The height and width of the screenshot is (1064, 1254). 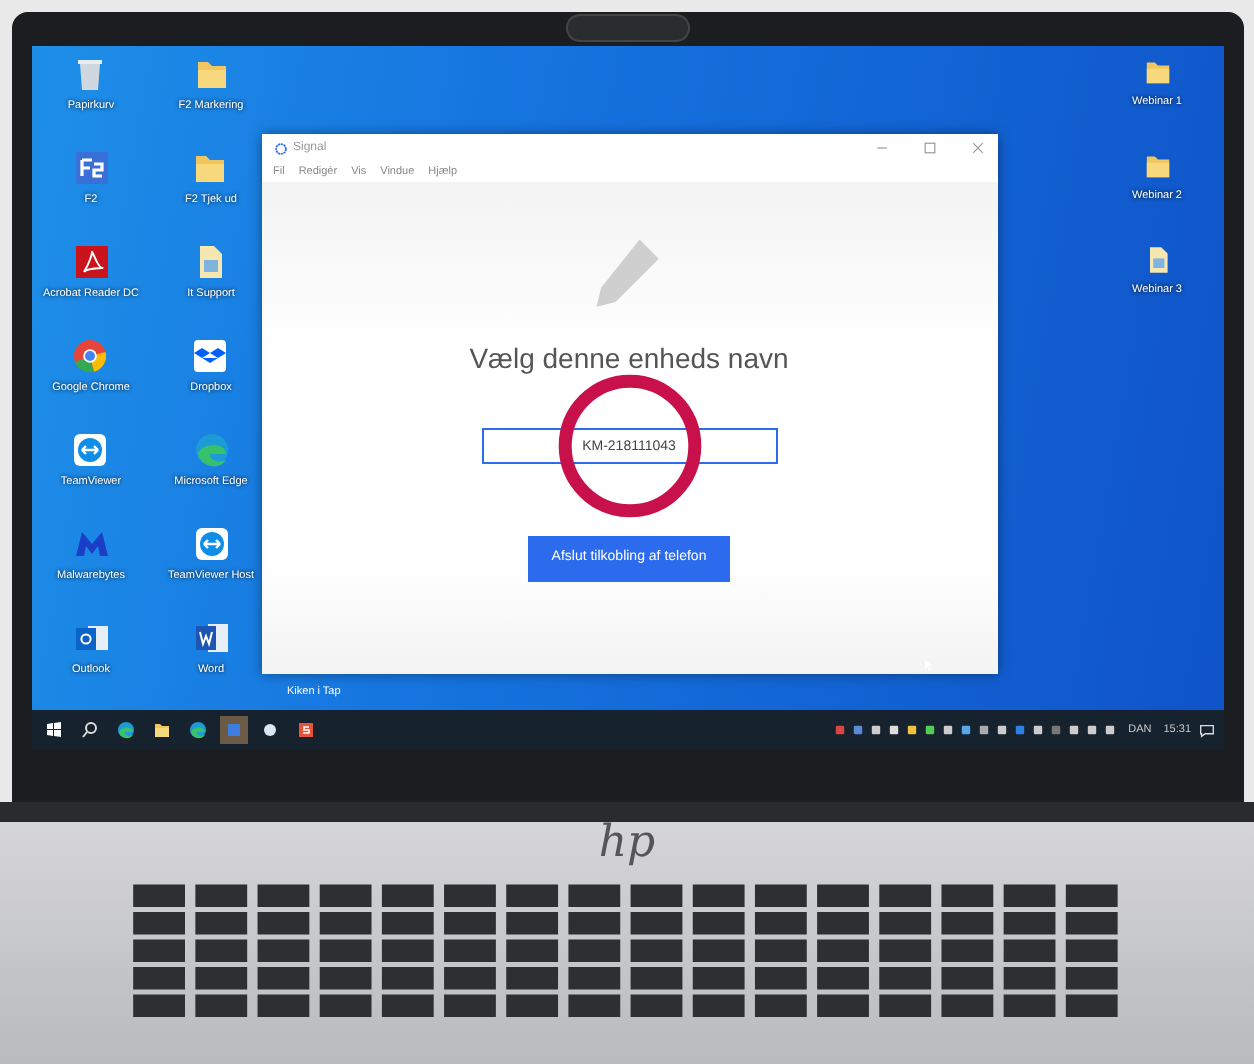 I want to click on cursor-icon, so click(x=928, y=665).